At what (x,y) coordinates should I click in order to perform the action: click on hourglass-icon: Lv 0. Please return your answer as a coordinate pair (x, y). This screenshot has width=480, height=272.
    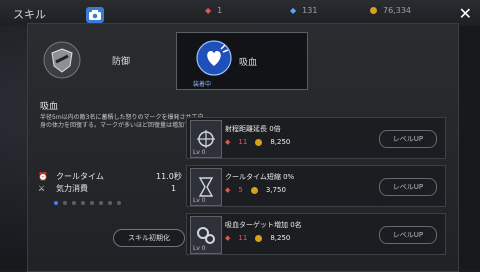
    Looking at the image, I should click on (206, 187).